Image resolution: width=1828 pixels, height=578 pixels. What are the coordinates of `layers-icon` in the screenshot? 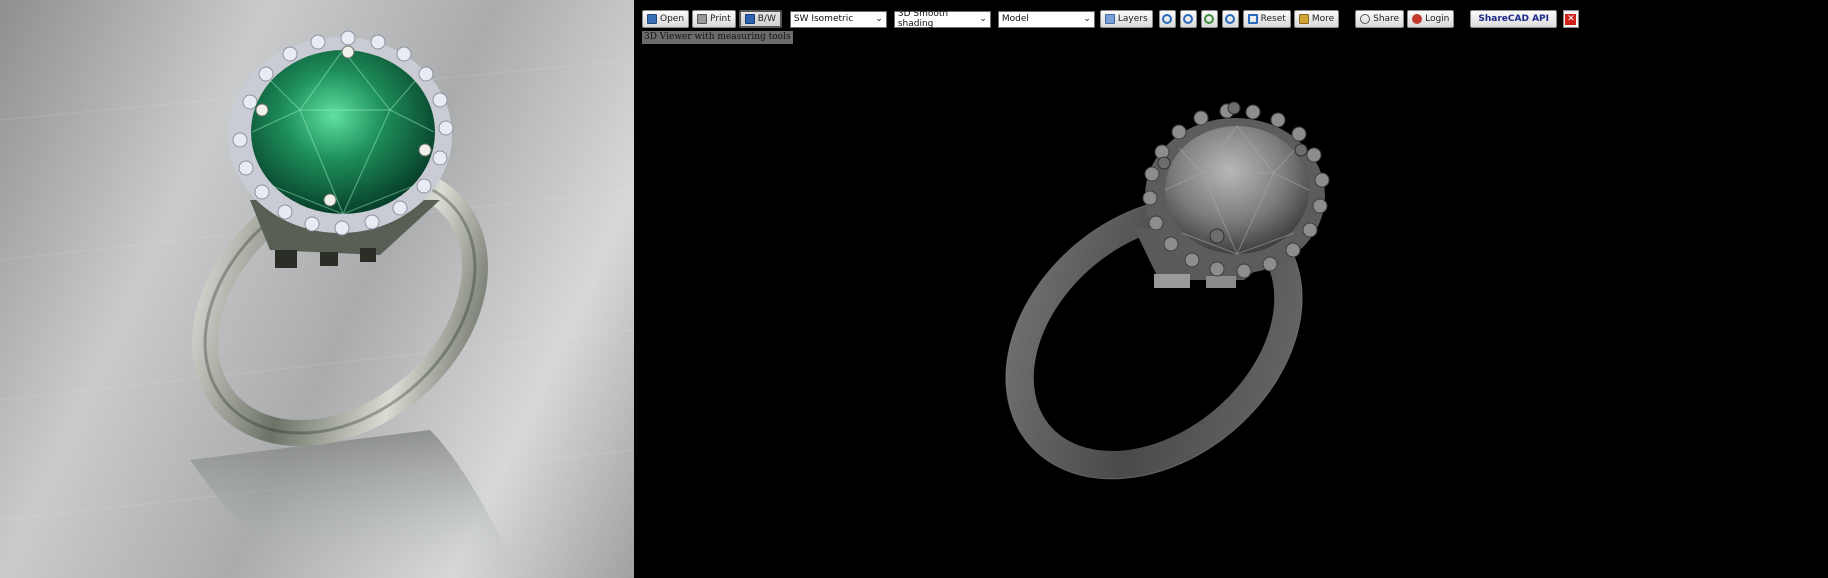 It's located at (1109, 19).